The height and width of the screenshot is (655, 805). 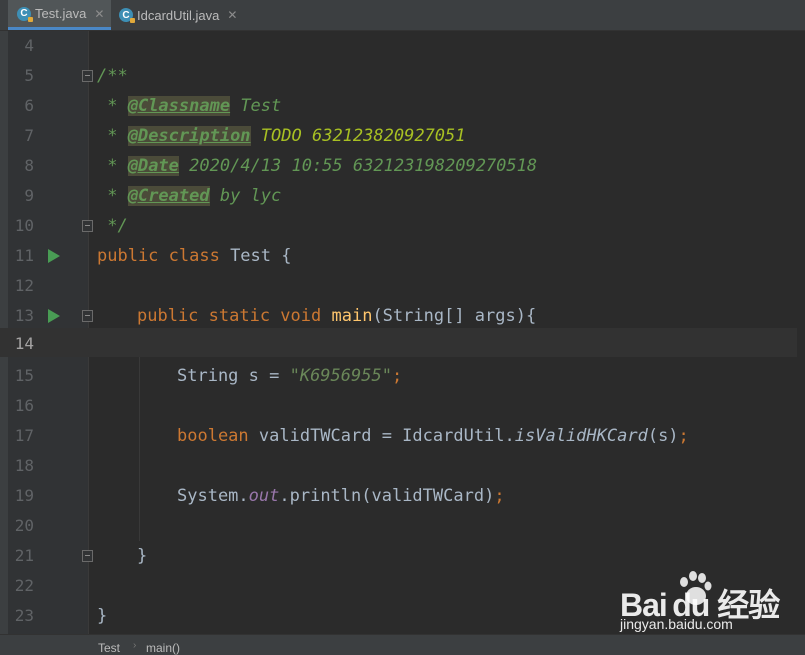 I want to click on javadoc-space, so click(x=256, y=136).